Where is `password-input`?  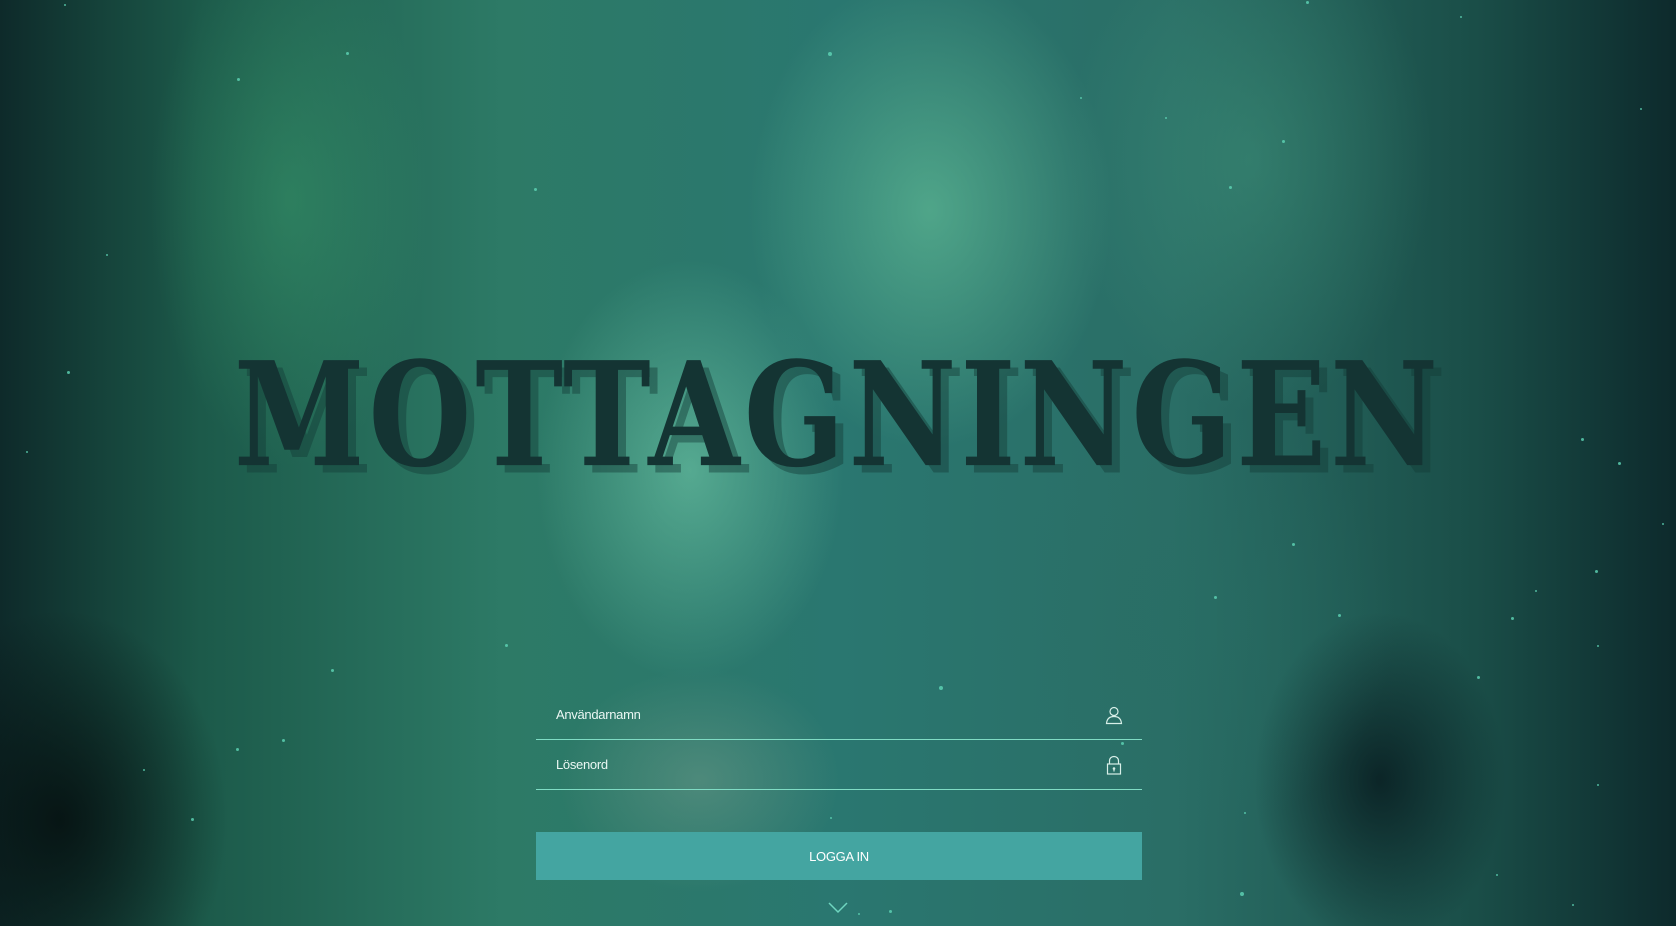 password-input is located at coordinates (839, 764).